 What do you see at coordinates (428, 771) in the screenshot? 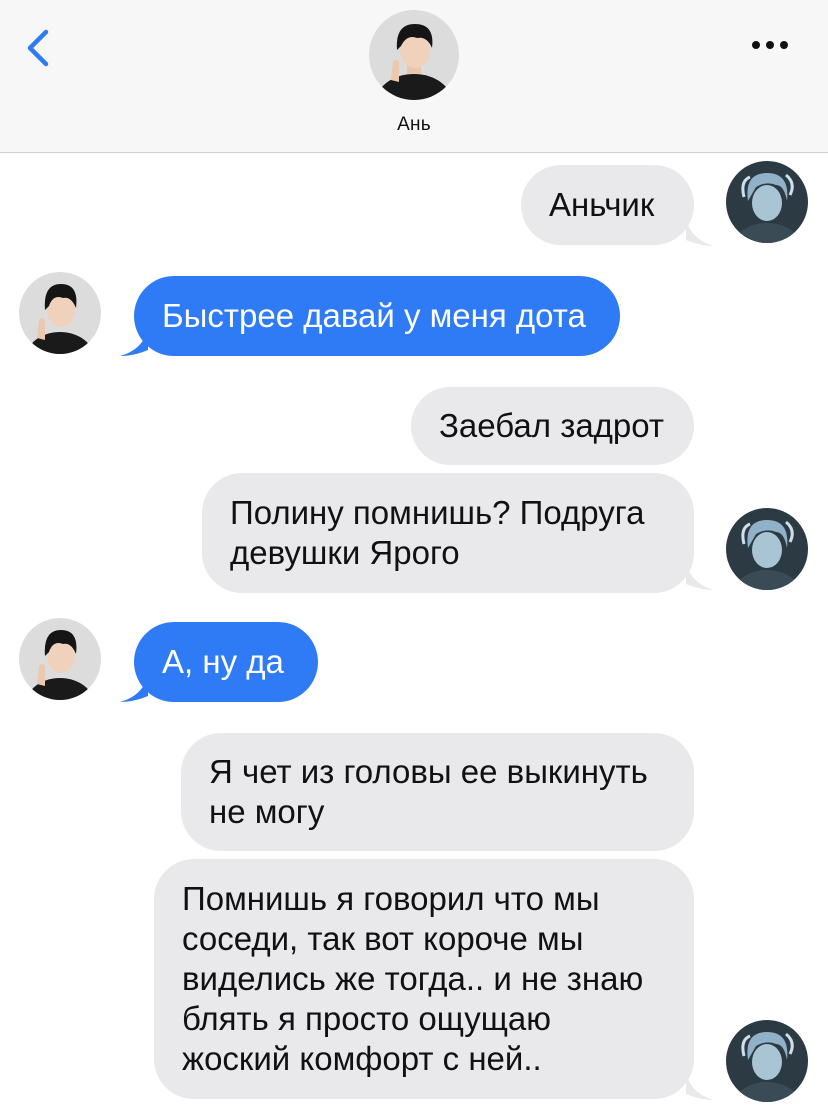
I see `message-text-line: Я чет из головы ее выкинуть` at bounding box center [428, 771].